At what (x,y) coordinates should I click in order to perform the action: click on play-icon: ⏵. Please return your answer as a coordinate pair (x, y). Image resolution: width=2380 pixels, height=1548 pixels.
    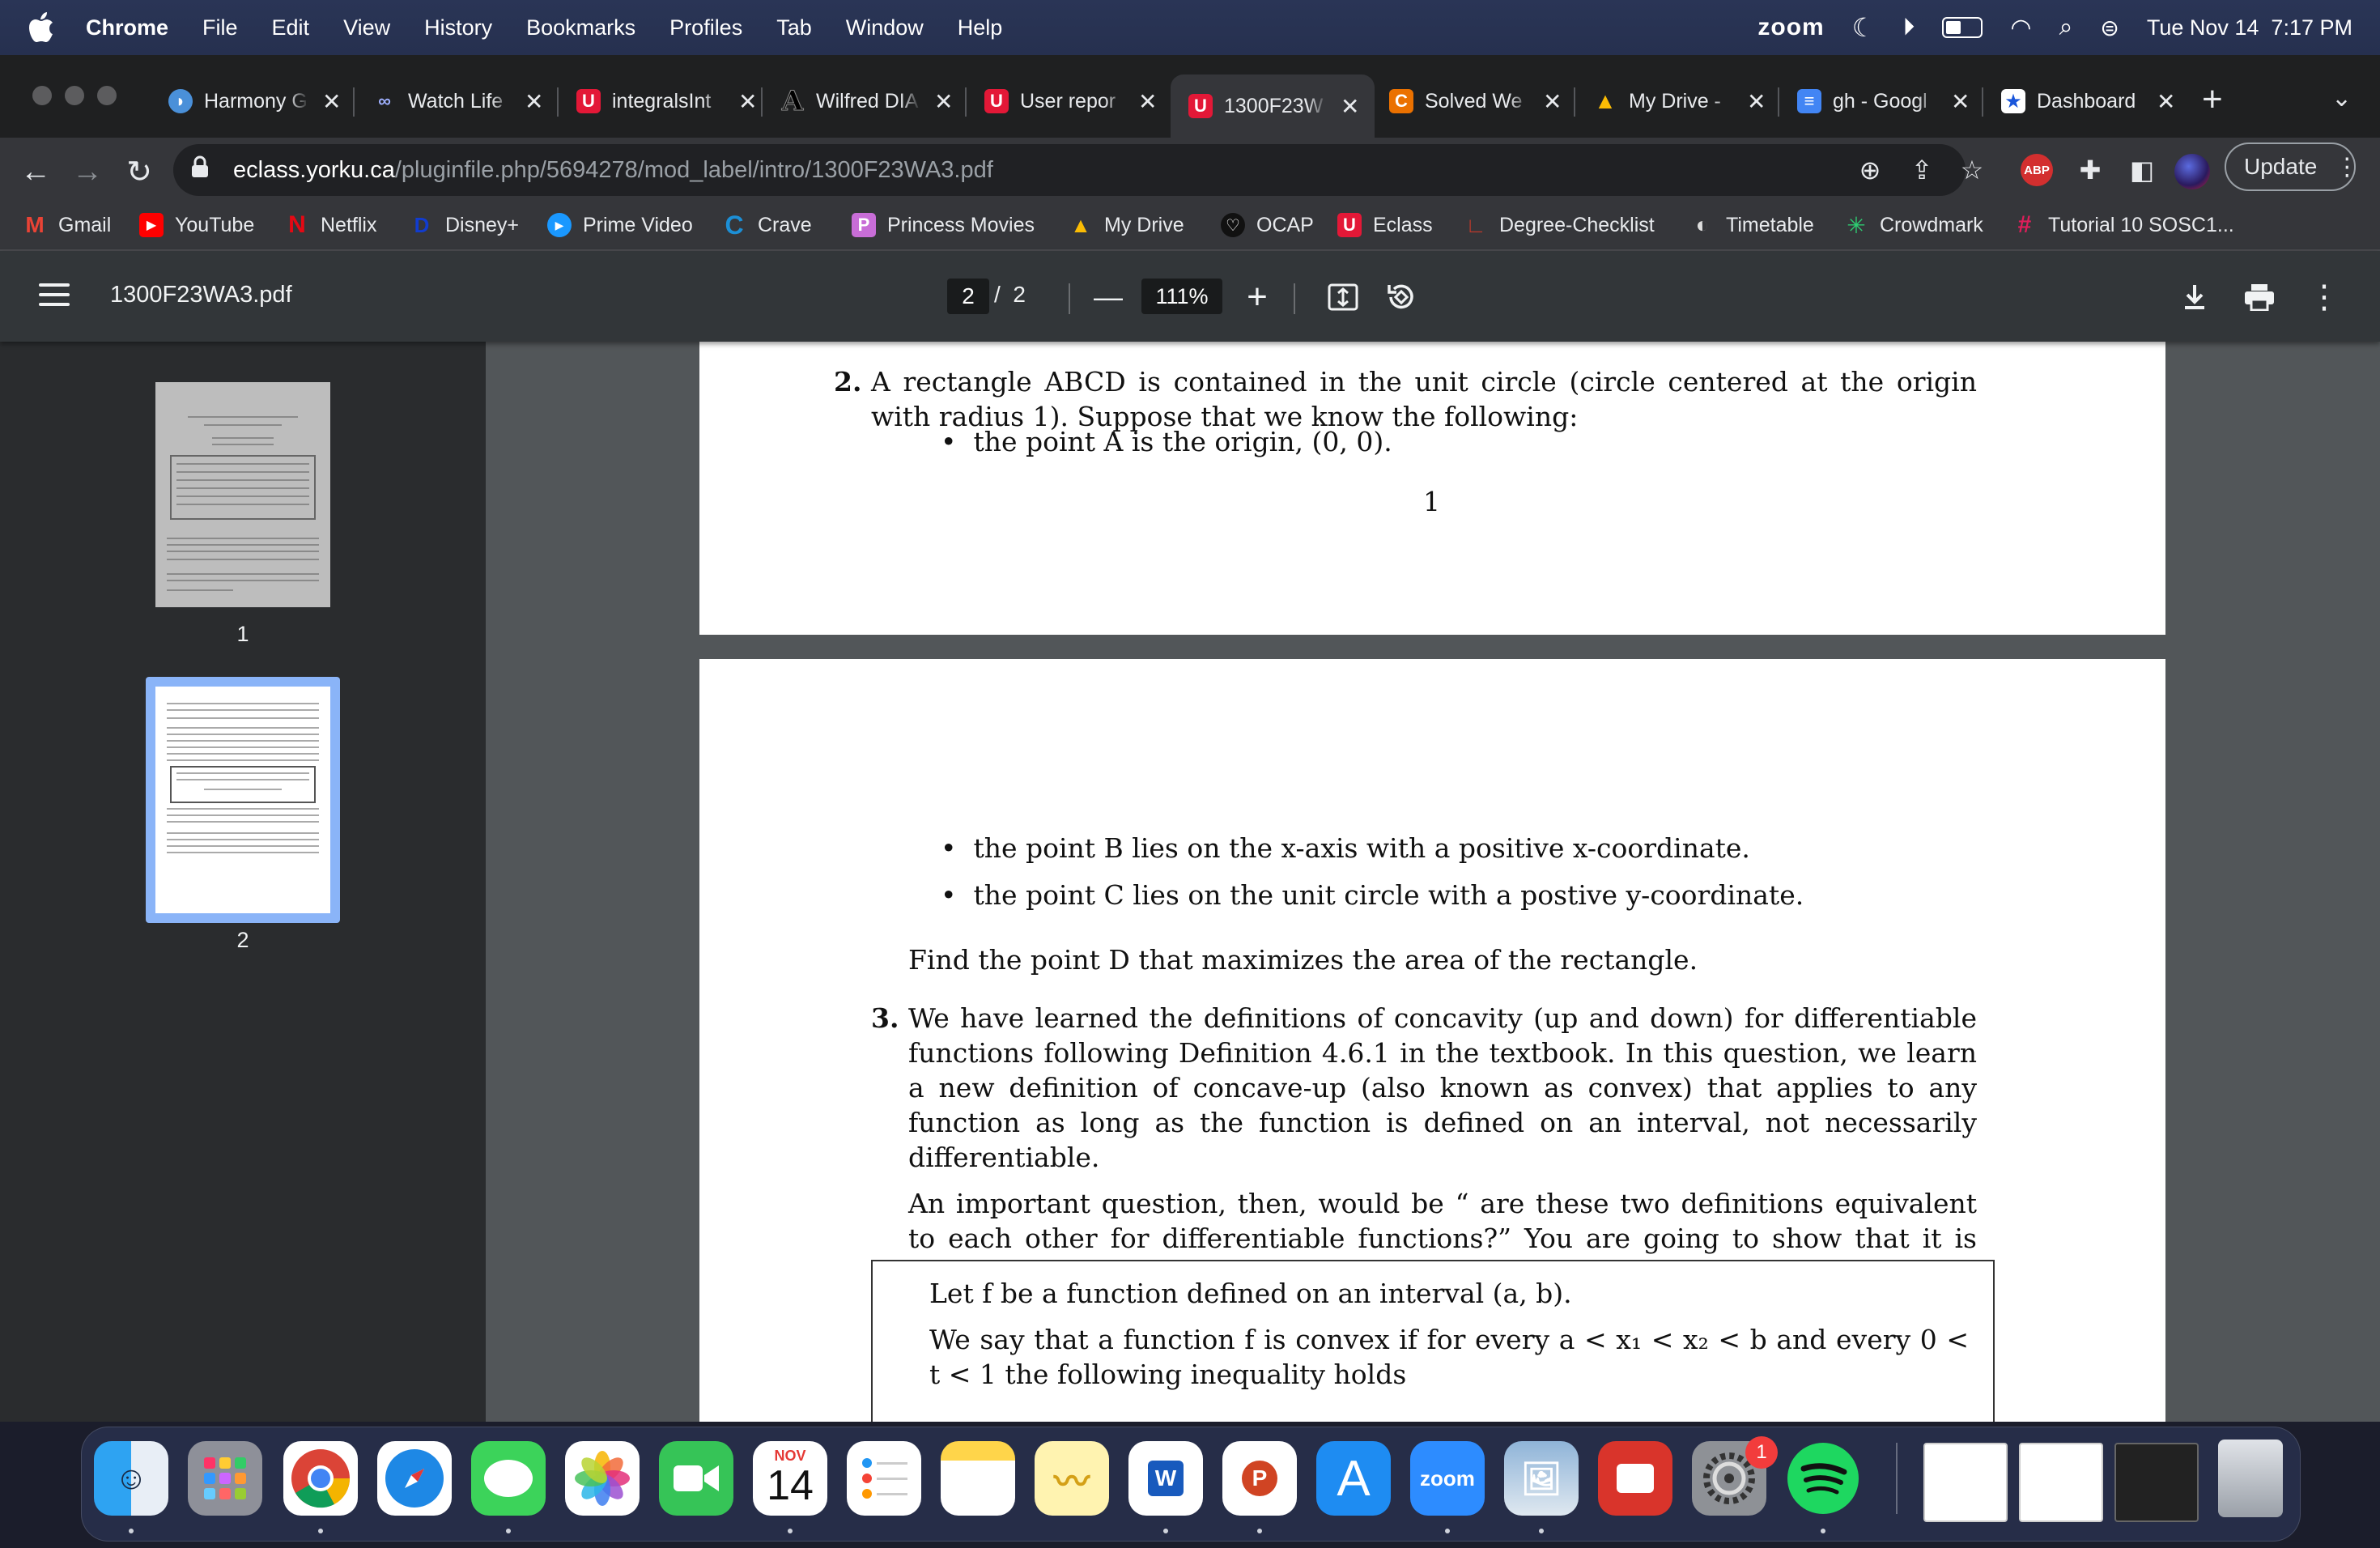
    Looking at the image, I should click on (1908, 27).